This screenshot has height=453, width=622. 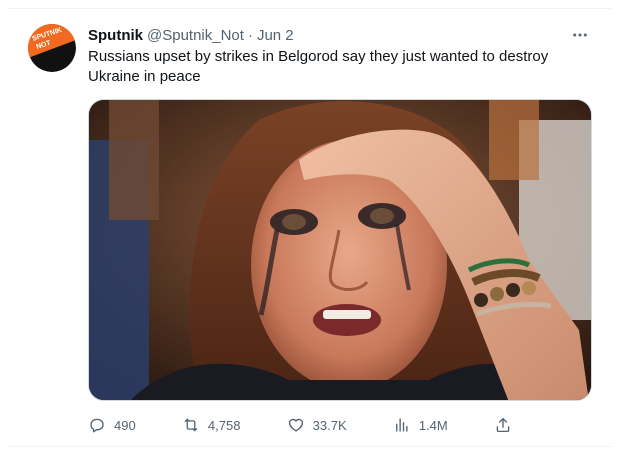 I want to click on avatar: SPUTNIK NOT, so click(x=52, y=48).